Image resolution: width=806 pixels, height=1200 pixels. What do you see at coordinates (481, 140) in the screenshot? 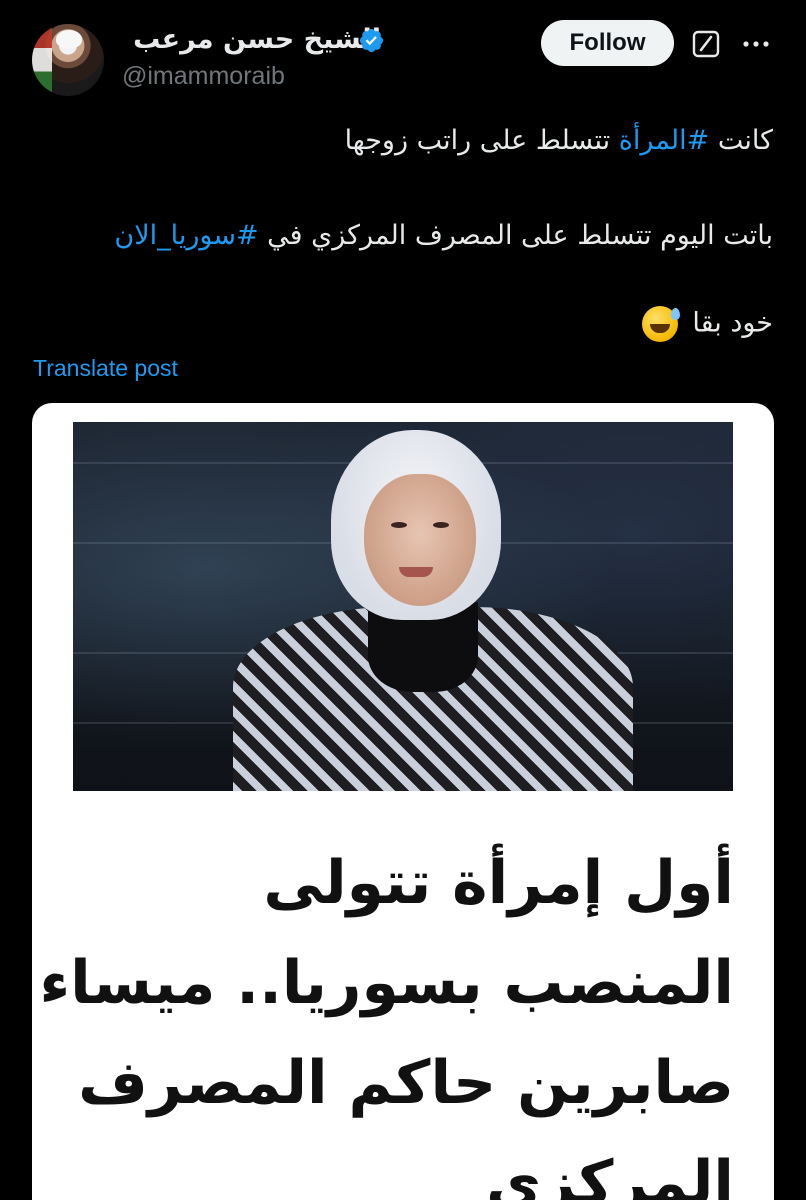
I see `post-line-1-suffix: تتسلط على راتب زوجها` at bounding box center [481, 140].